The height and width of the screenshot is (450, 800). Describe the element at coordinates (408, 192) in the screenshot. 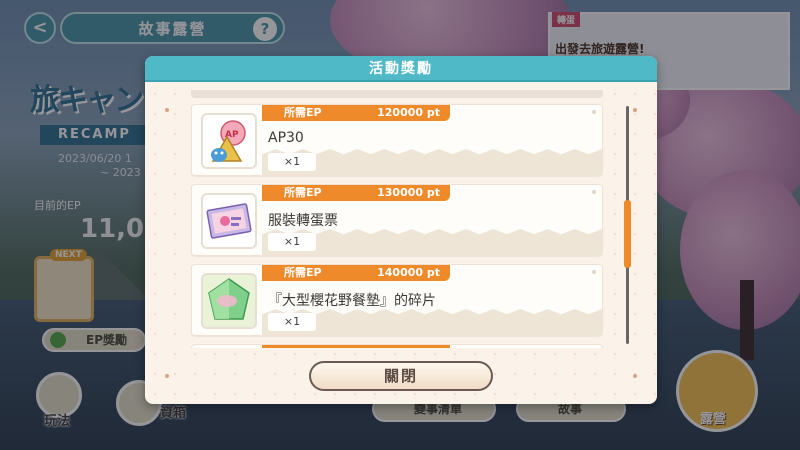

I see `required-ep-points: 130000 pt` at that location.